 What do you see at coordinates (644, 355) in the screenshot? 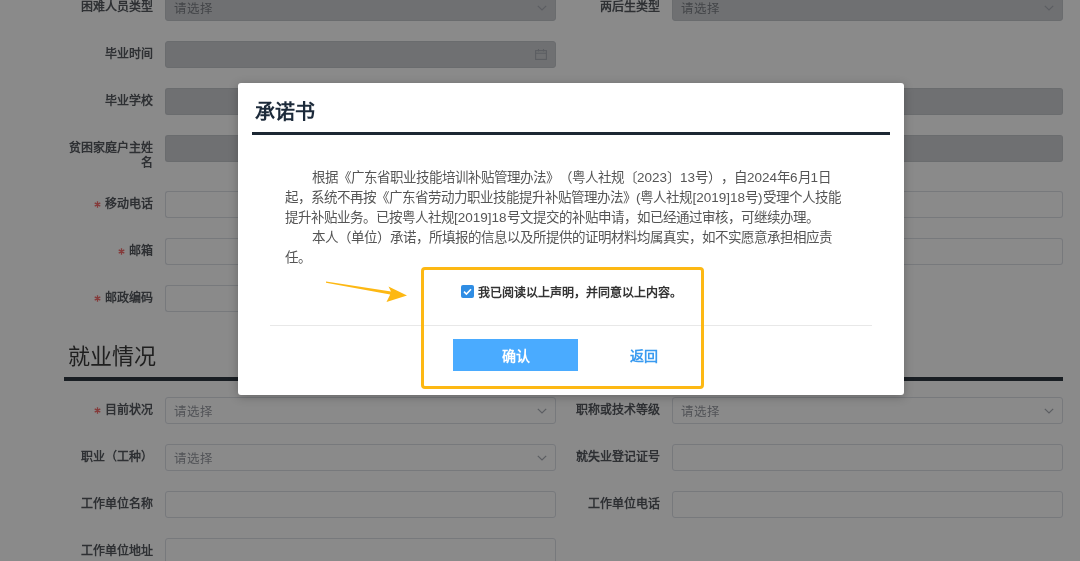
I see `back-link: 返回` at bounding box center [644, 355].